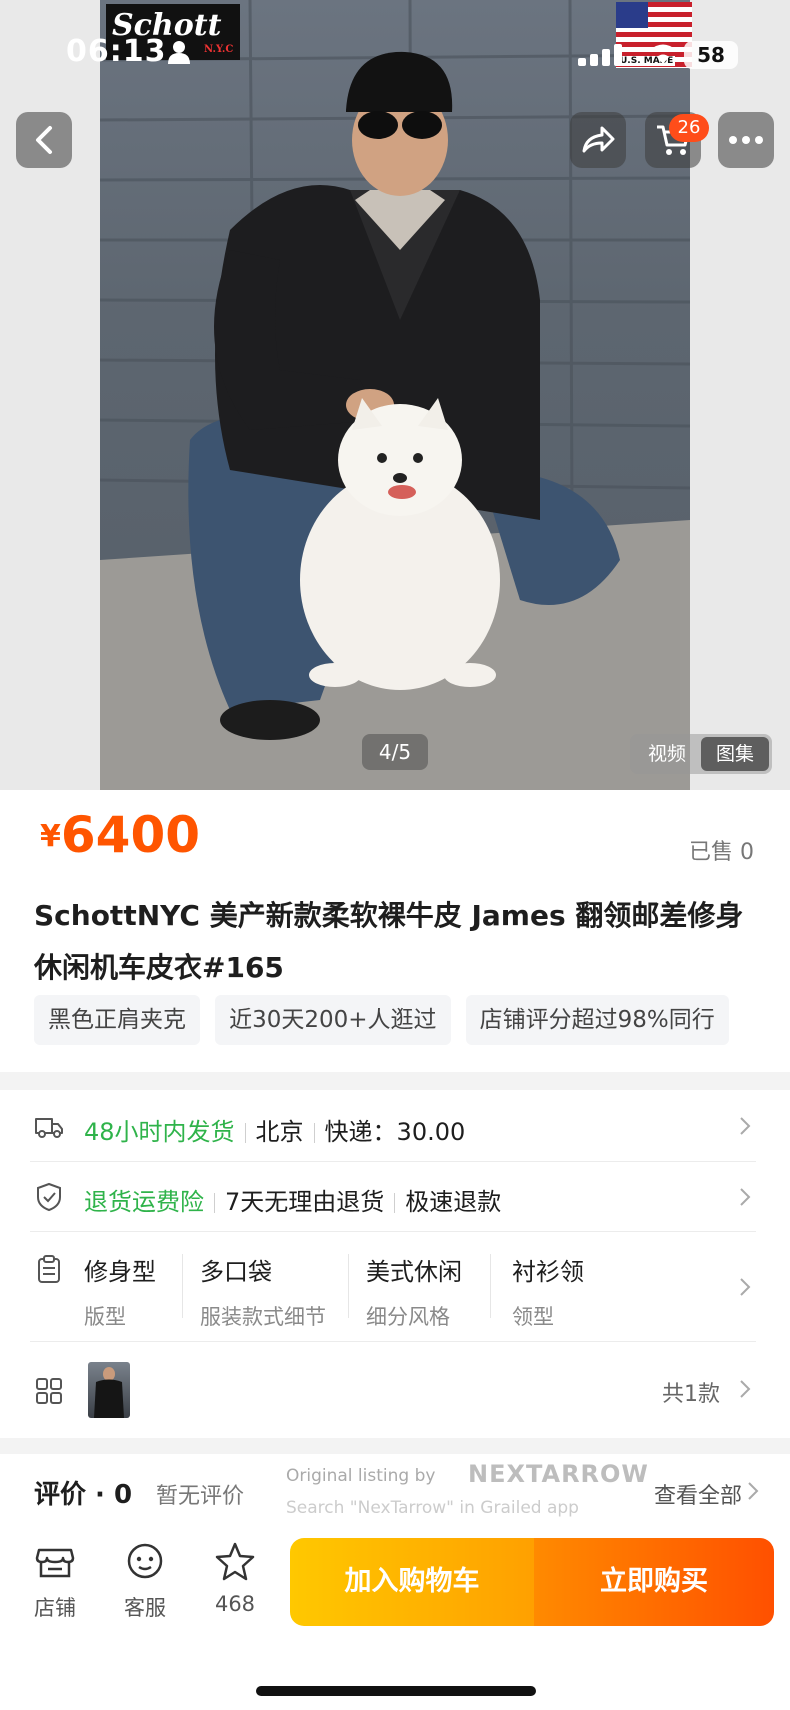  Describe the element at coordinates (721, 852) in the screenshot. I see `sold-count: 已售 0` at that location.